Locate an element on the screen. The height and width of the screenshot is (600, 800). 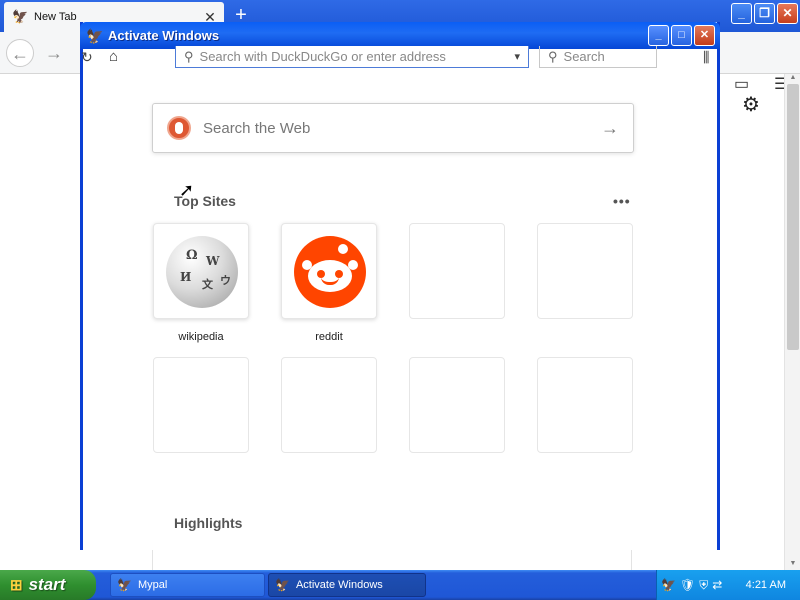
sidebar-icon: ▭ is located at coordinates (741, 84).